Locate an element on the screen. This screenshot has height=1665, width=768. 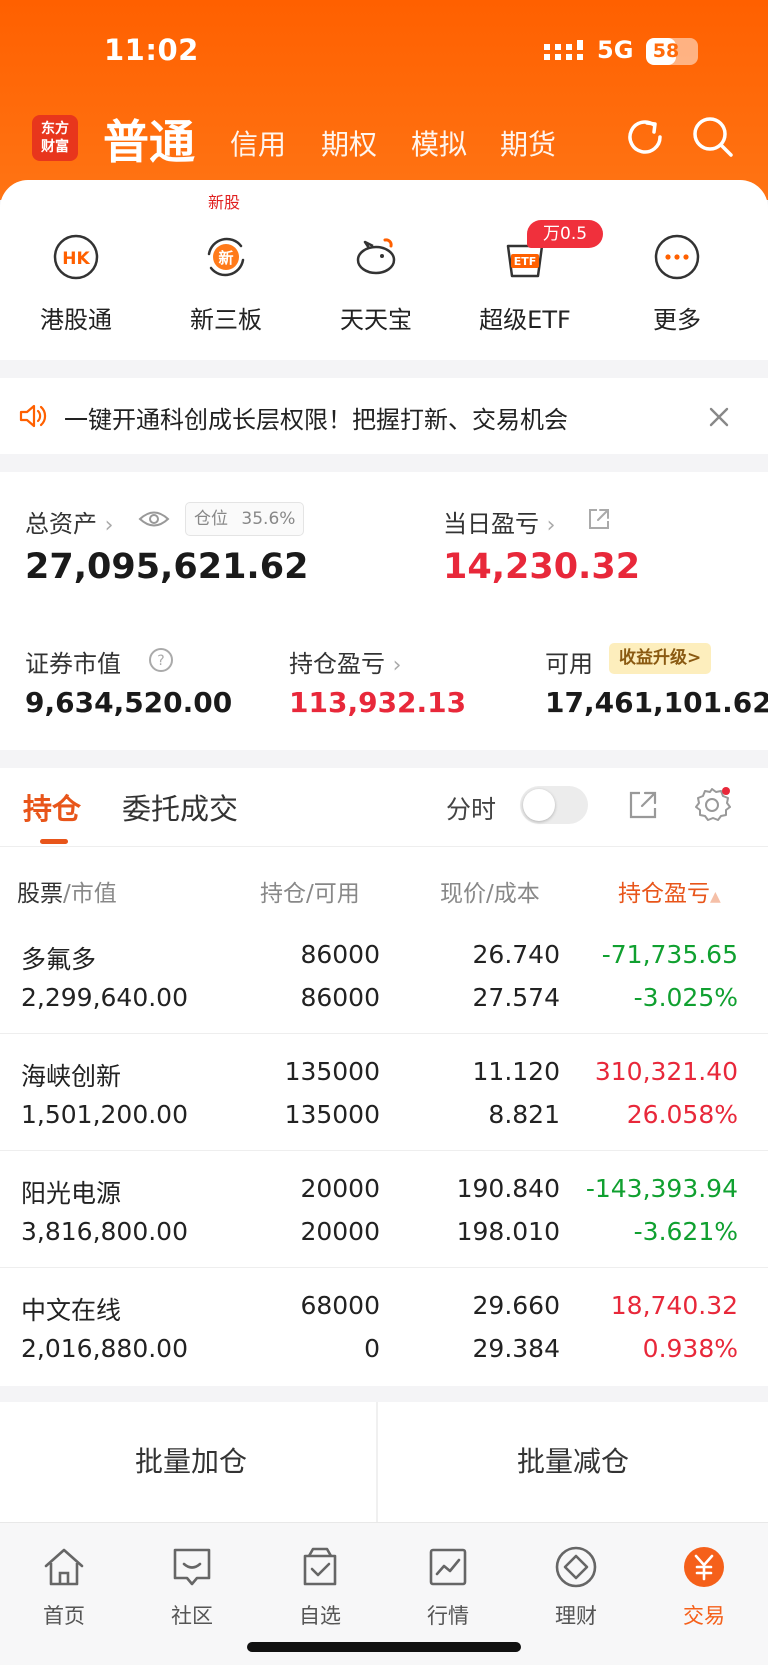
nav-label: 首页 is located at coordinates (64, 1616).